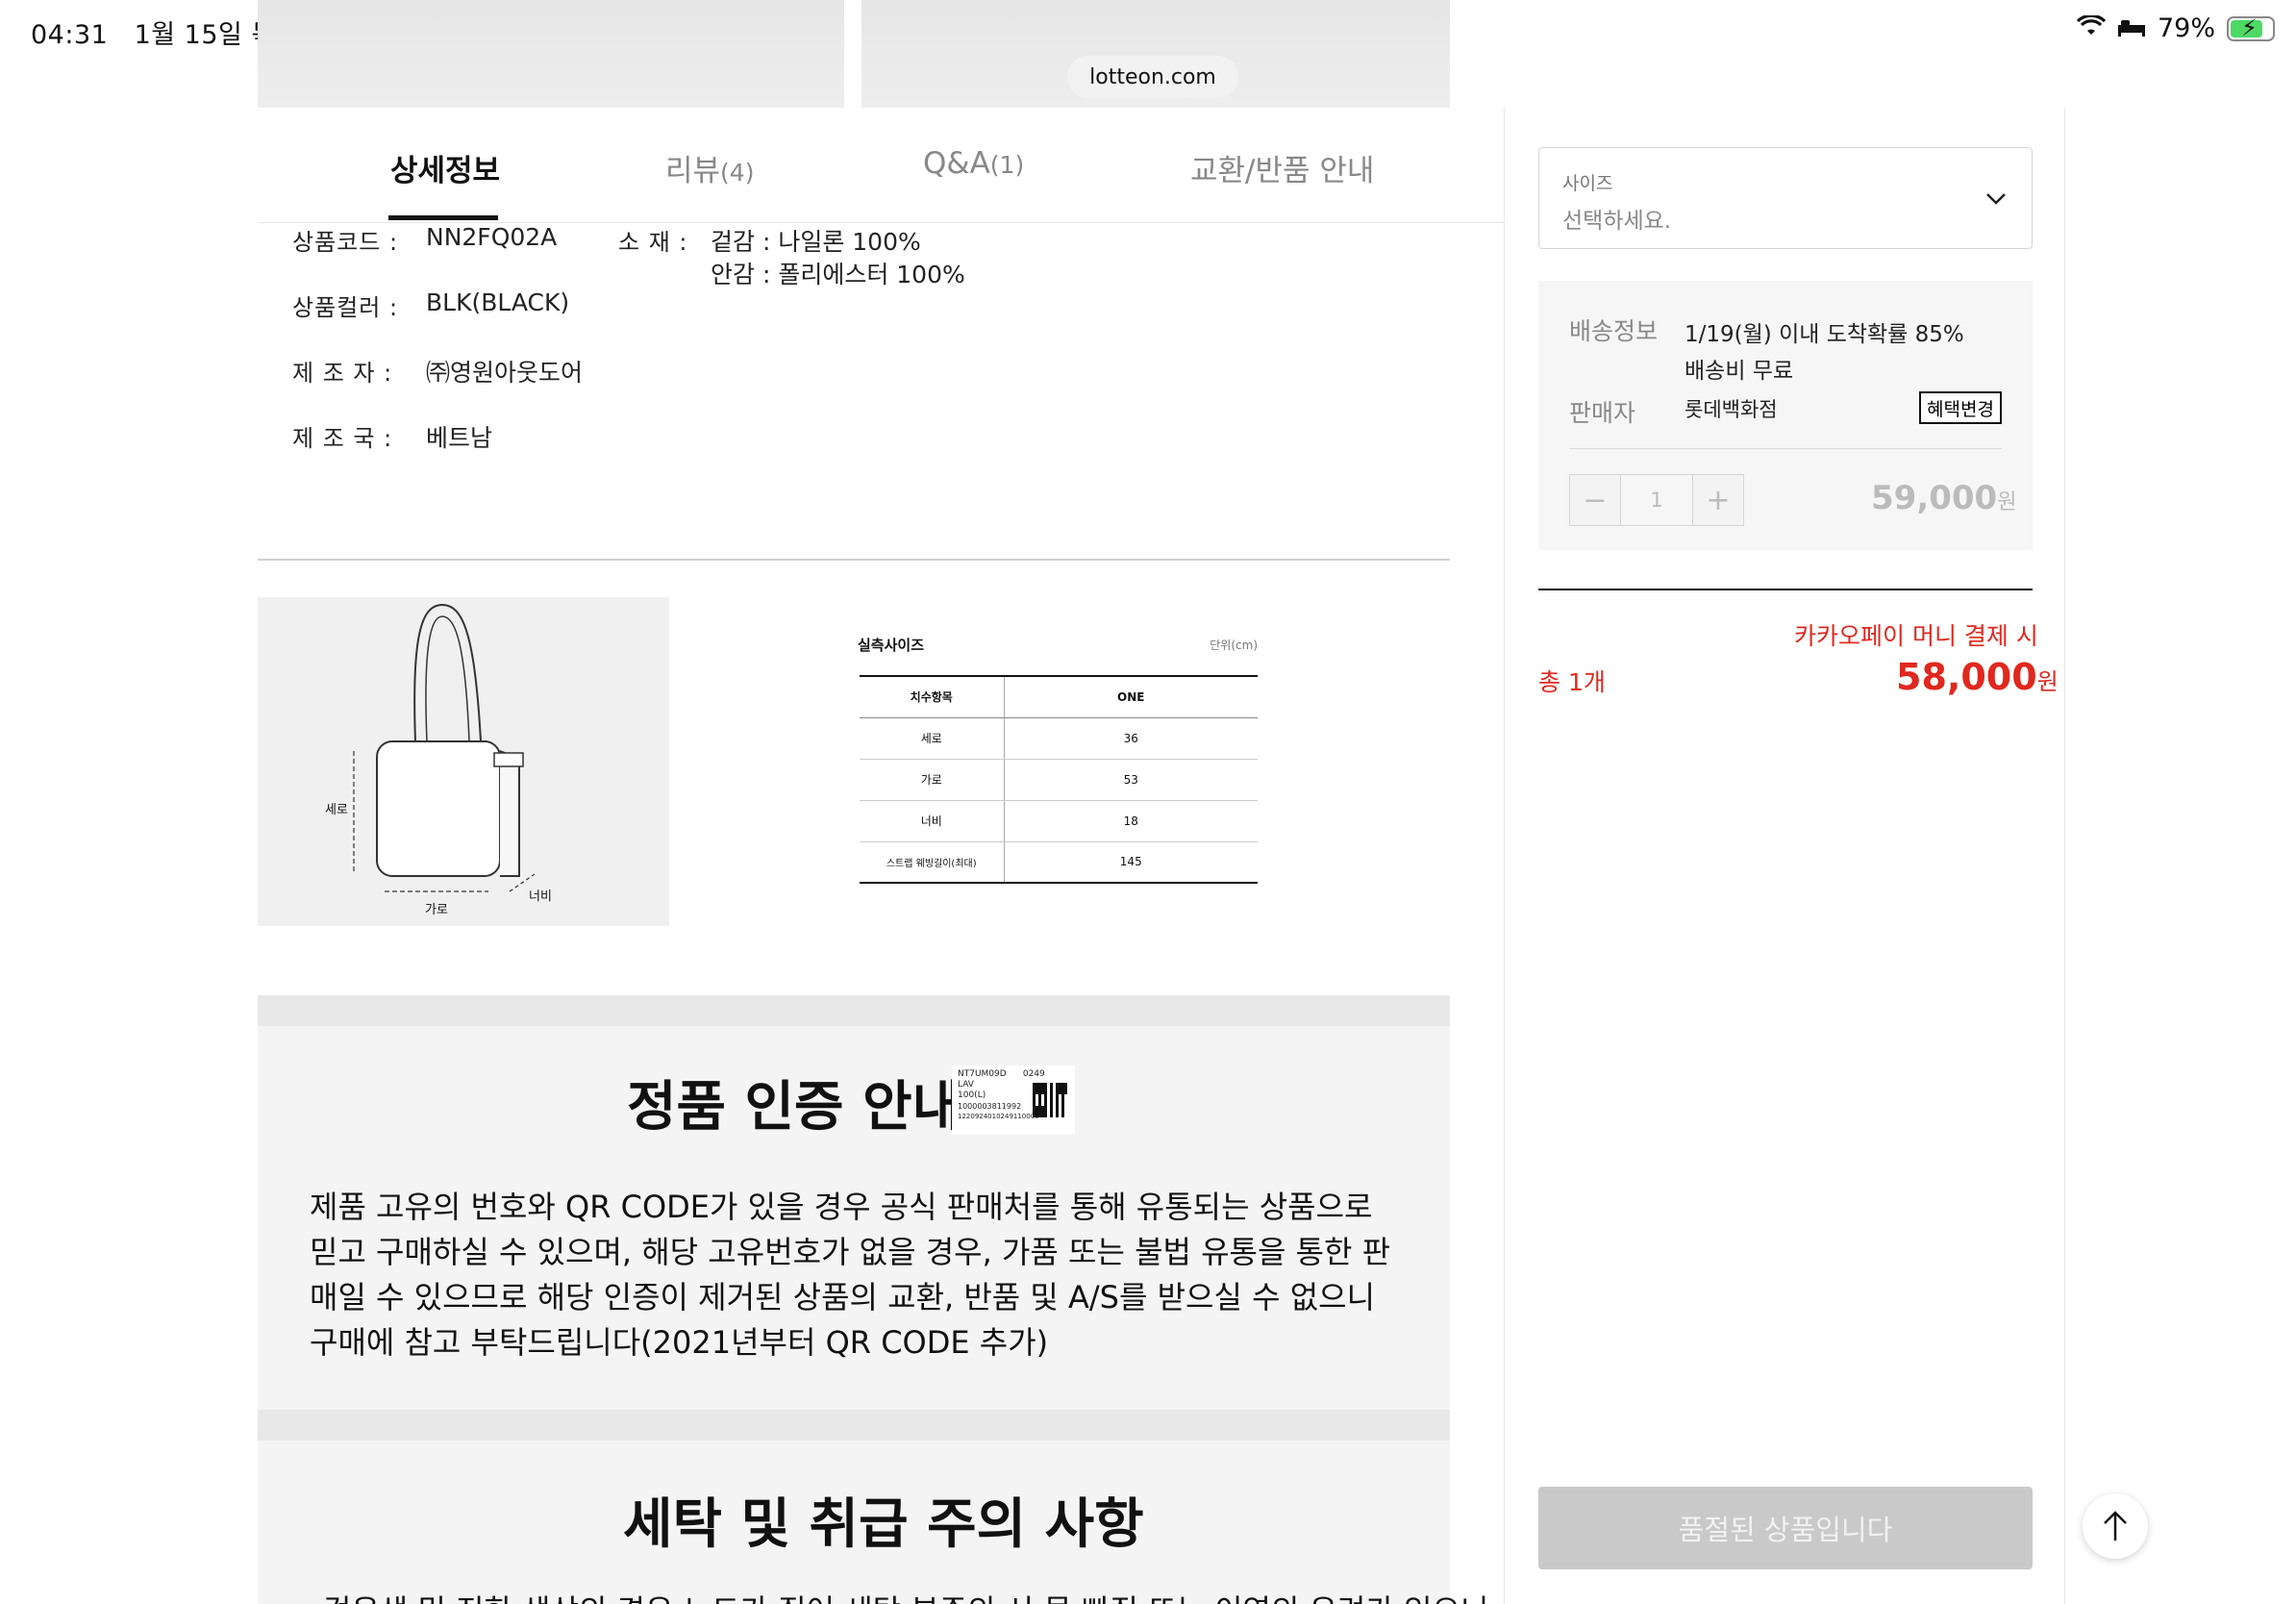  Describe the element at coordinates (932, 821) in the screenshot. I see `size-row-label: 너비` at that location.